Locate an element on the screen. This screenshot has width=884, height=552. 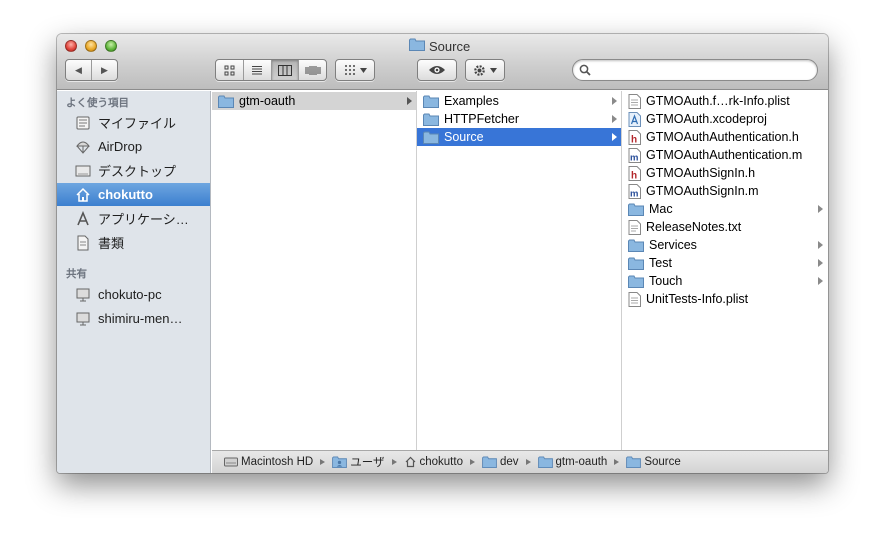
column-view-button is located at coordinates (285, 70).